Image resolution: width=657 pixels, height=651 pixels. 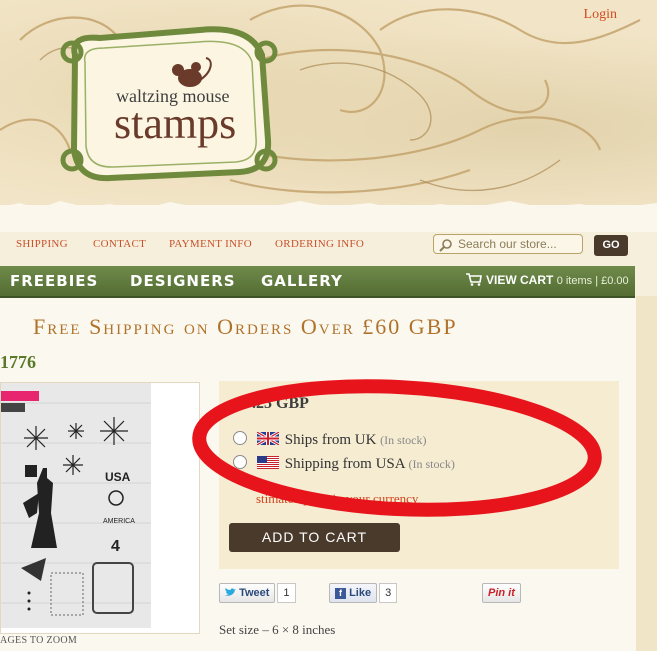 I want to click on us-flag-icon, so click(x=267, y=462).